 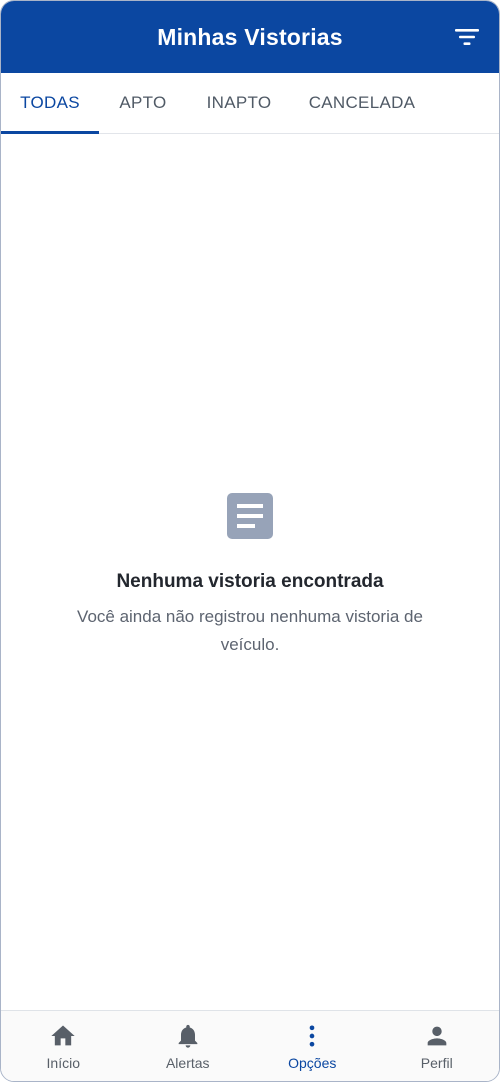 I want to click on page-title: Minhas Vistorias, so click(x=250, y=36).